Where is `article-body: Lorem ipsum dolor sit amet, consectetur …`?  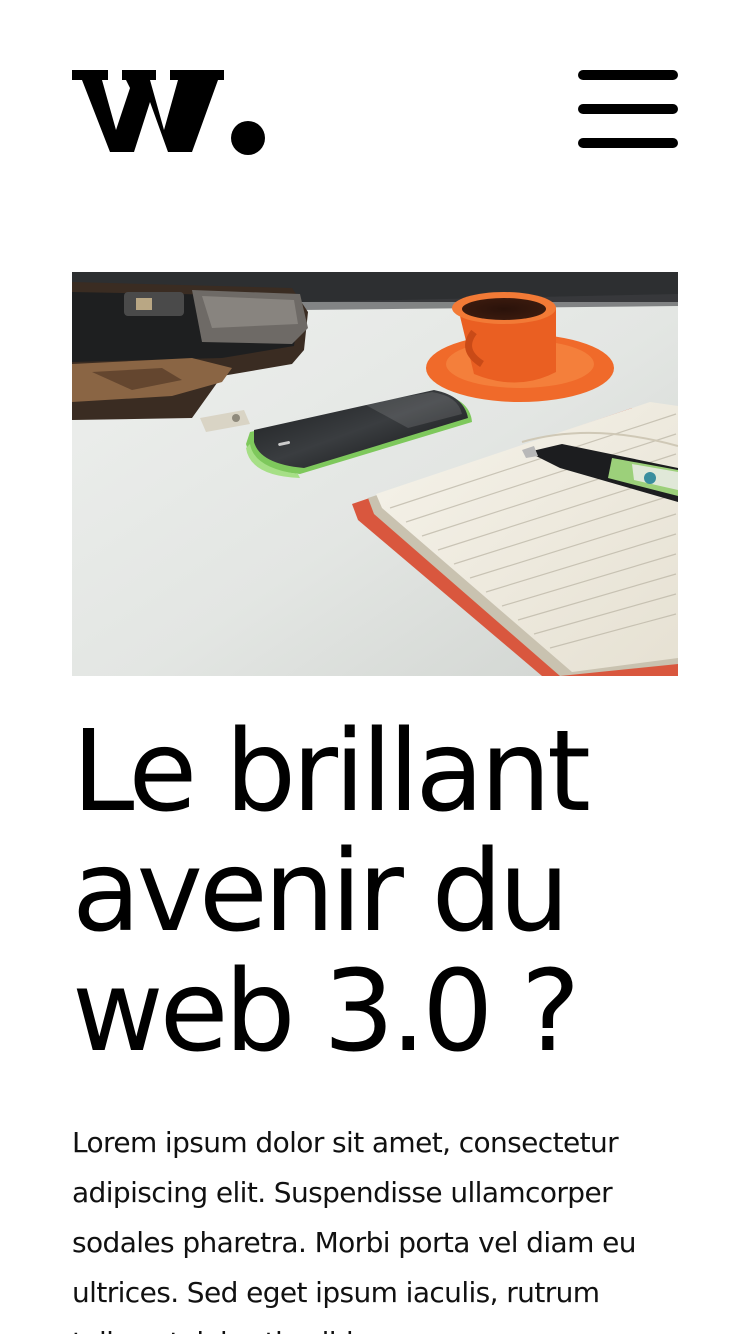 article-body: Lorem ipsum dolor sit amet, consectetur … is located at coordinates (354, 1230).